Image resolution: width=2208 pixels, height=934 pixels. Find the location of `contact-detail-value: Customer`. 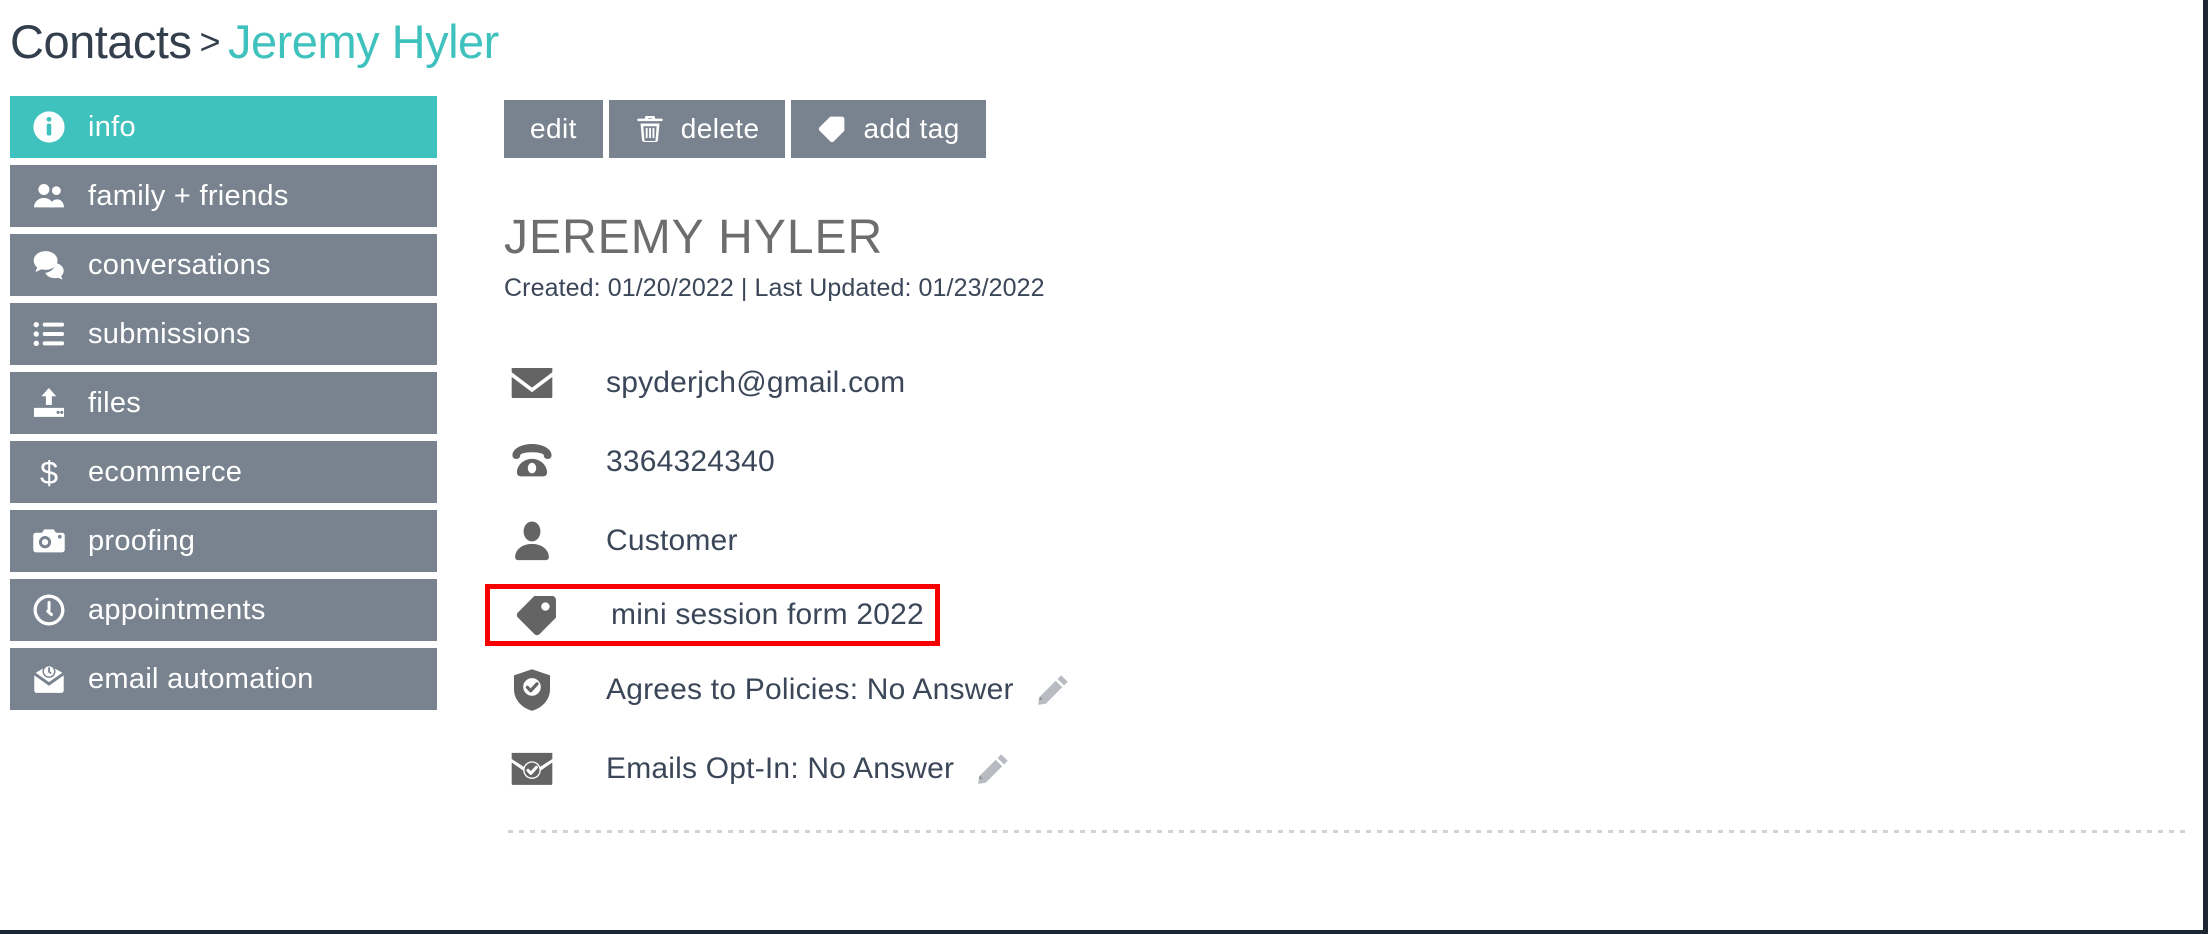

contact-detail-value: Customer is located at coordinates (672, 540).